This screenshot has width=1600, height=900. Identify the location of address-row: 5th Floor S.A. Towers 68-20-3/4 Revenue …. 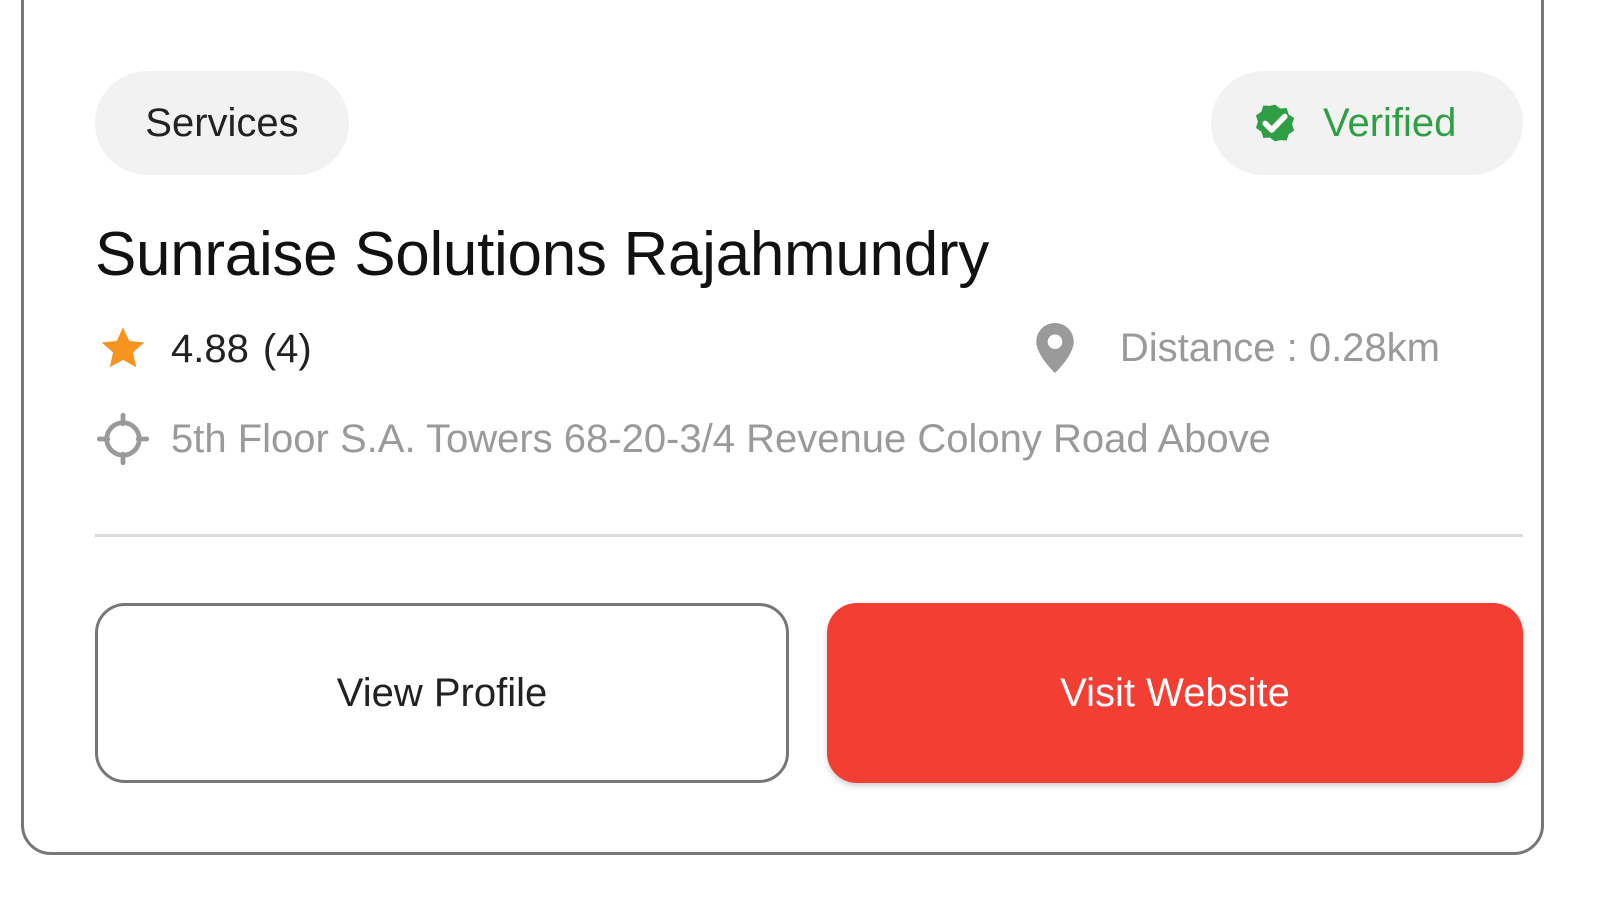
(684, 439).